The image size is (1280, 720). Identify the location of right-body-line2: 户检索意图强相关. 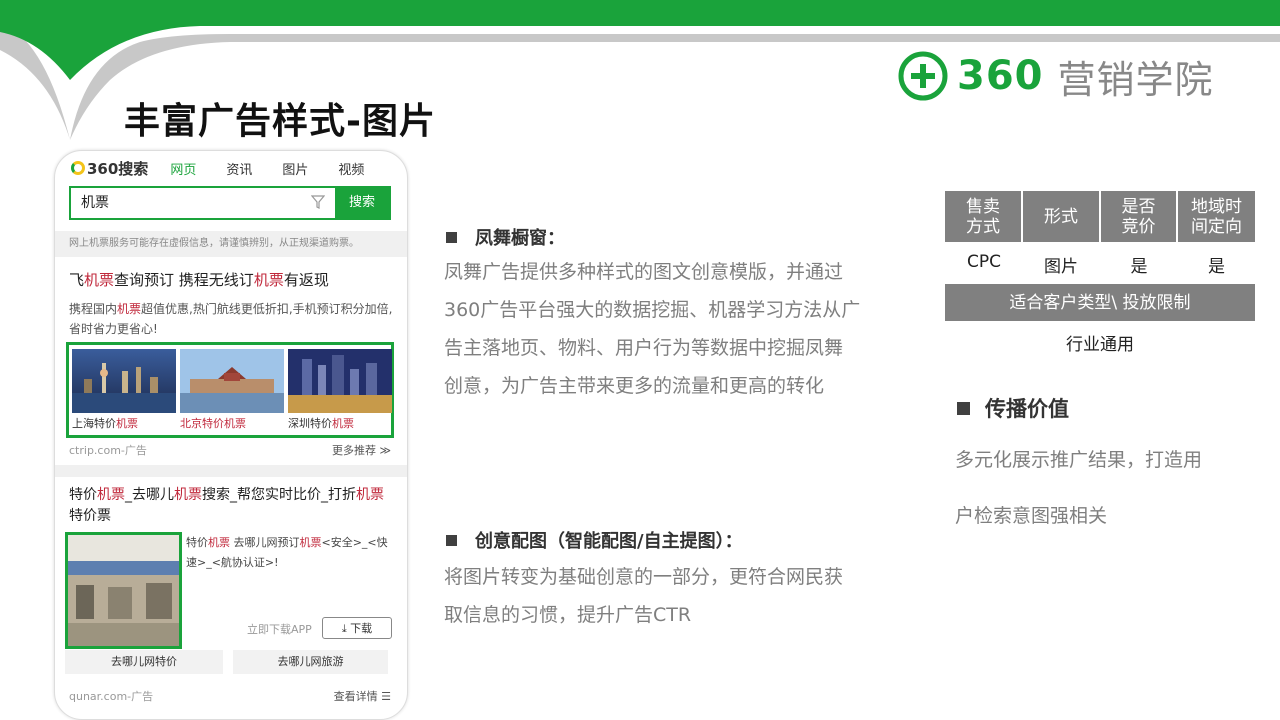
(1031, 516).